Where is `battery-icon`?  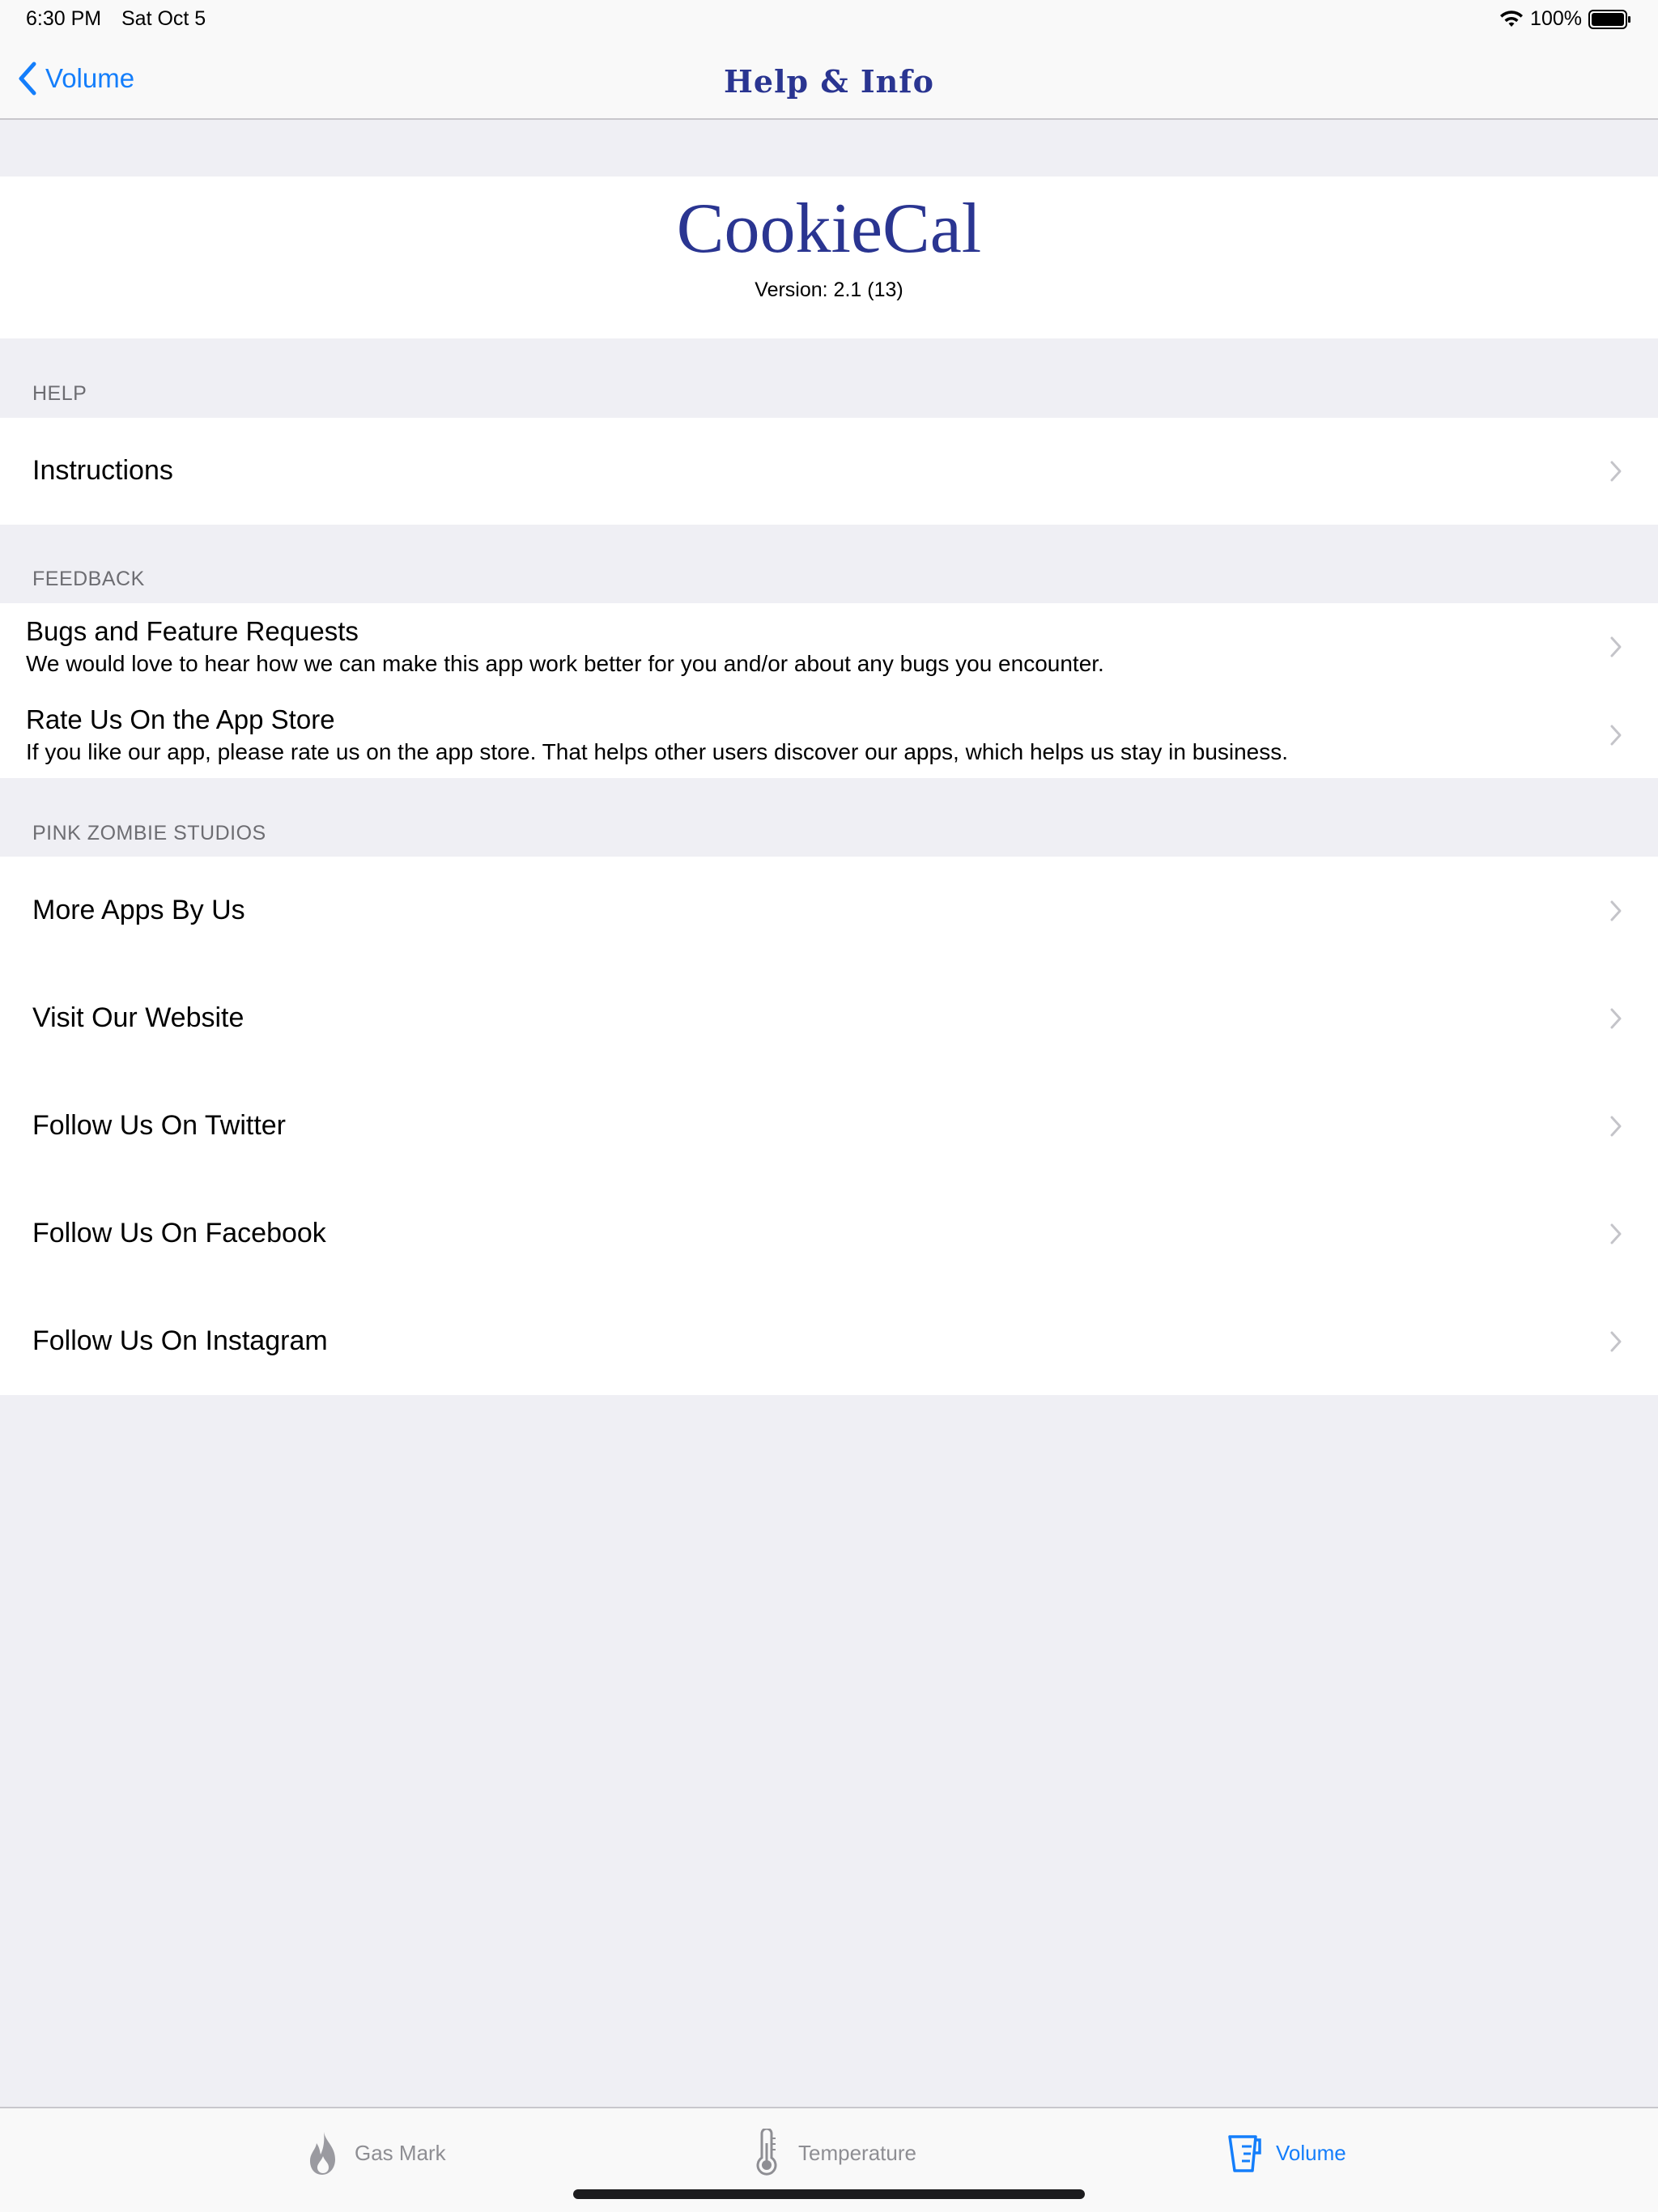 battery-icon is located at coordinates (1609, 19).